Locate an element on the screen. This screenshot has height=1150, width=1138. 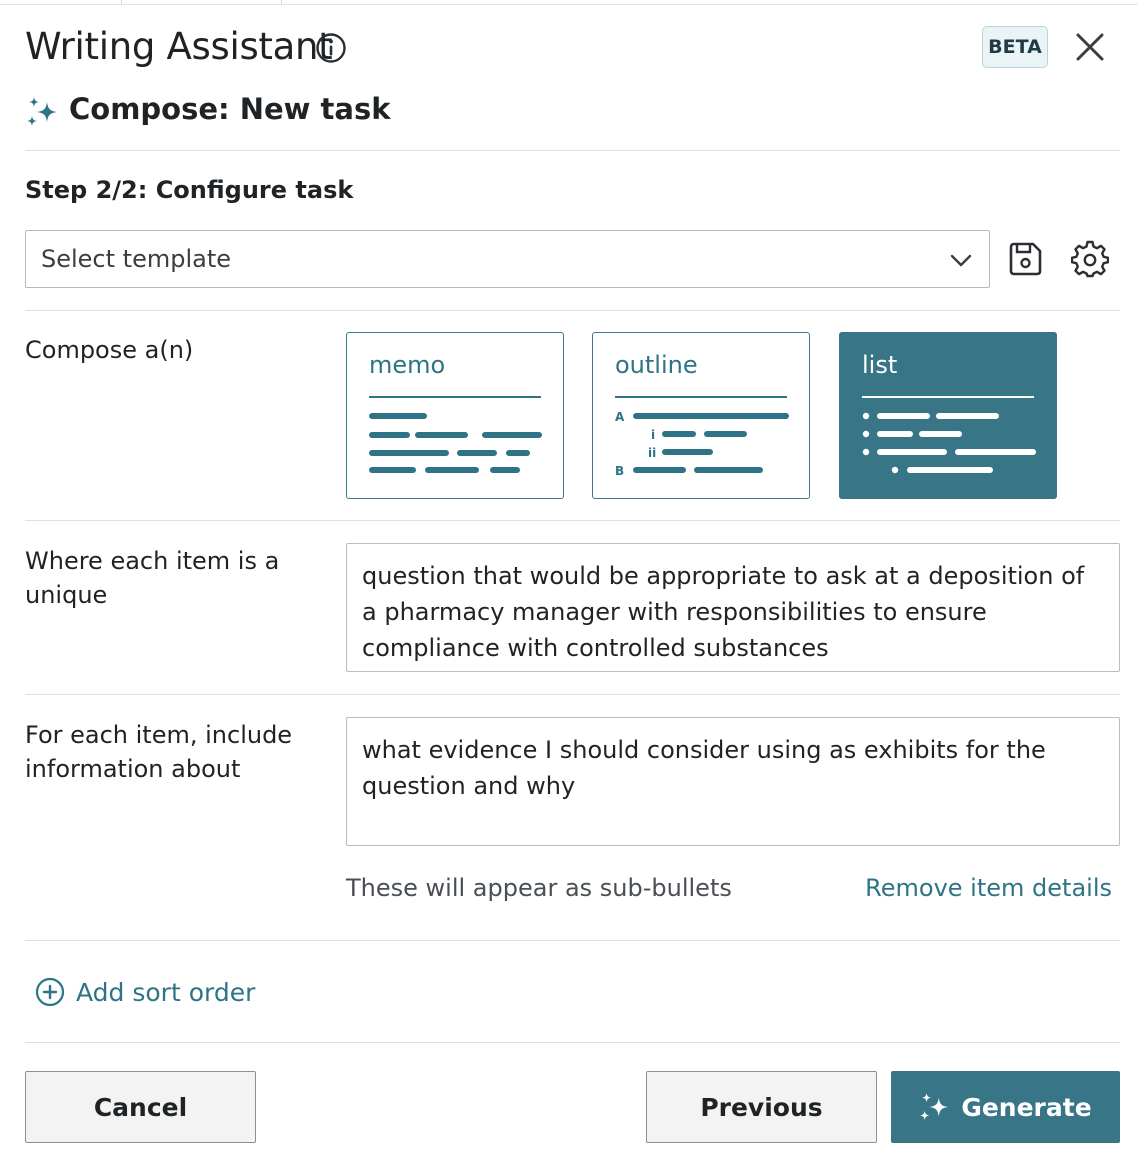
close-icon is located at coordinates (1090, 47).